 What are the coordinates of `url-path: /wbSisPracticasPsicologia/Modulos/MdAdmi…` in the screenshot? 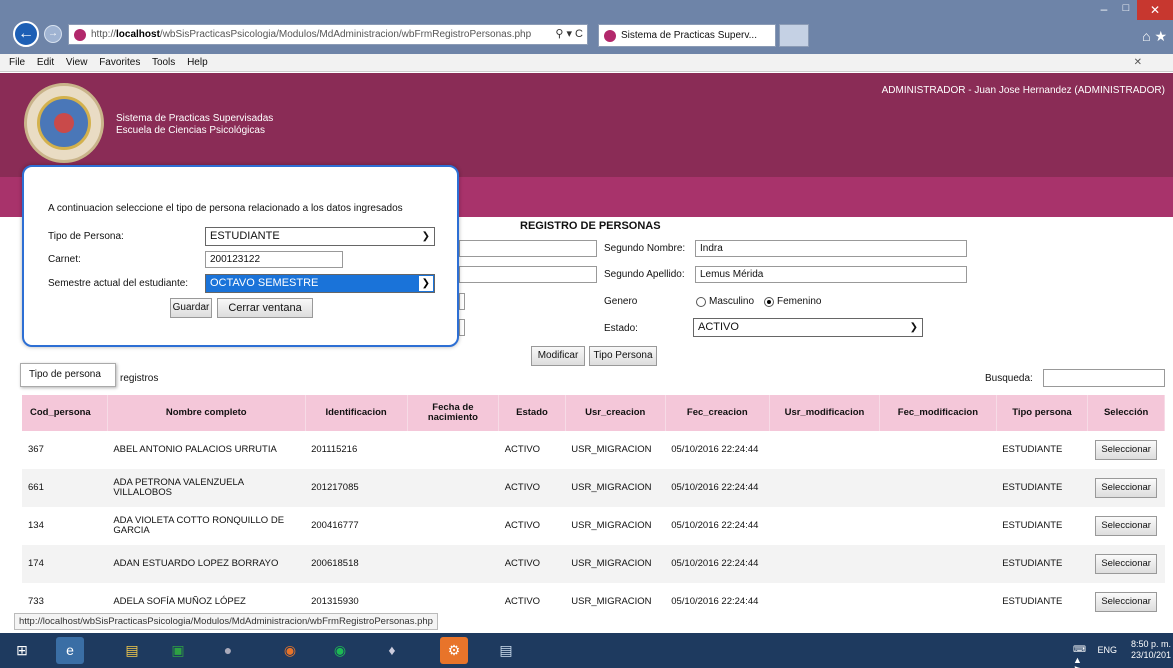 It's located at (345, 34).